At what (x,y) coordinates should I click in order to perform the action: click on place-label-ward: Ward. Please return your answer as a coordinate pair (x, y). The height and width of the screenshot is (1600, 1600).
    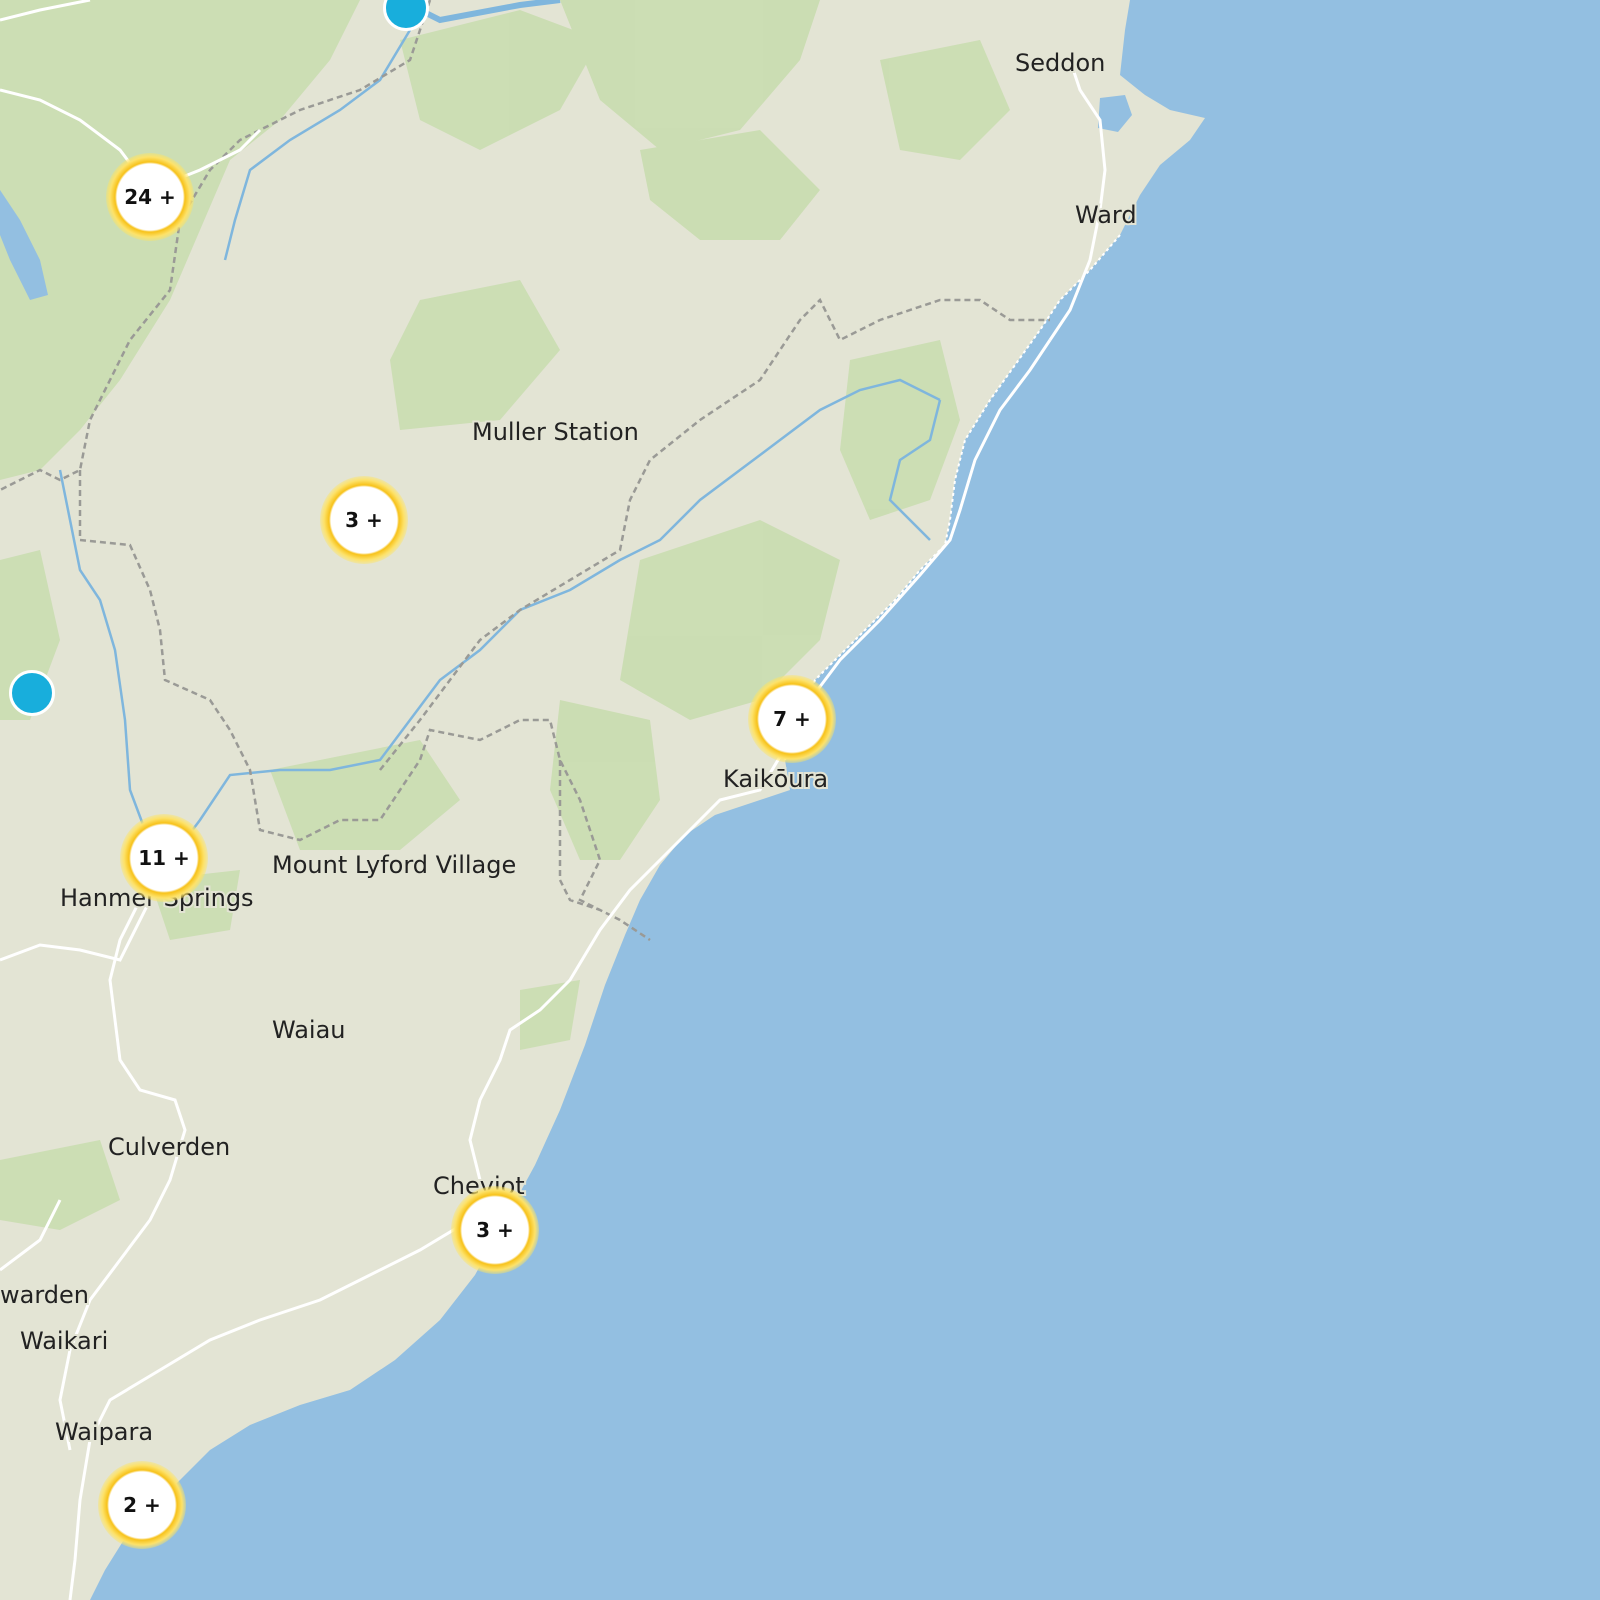
    Looking at the image, I should click on (1106, 215).